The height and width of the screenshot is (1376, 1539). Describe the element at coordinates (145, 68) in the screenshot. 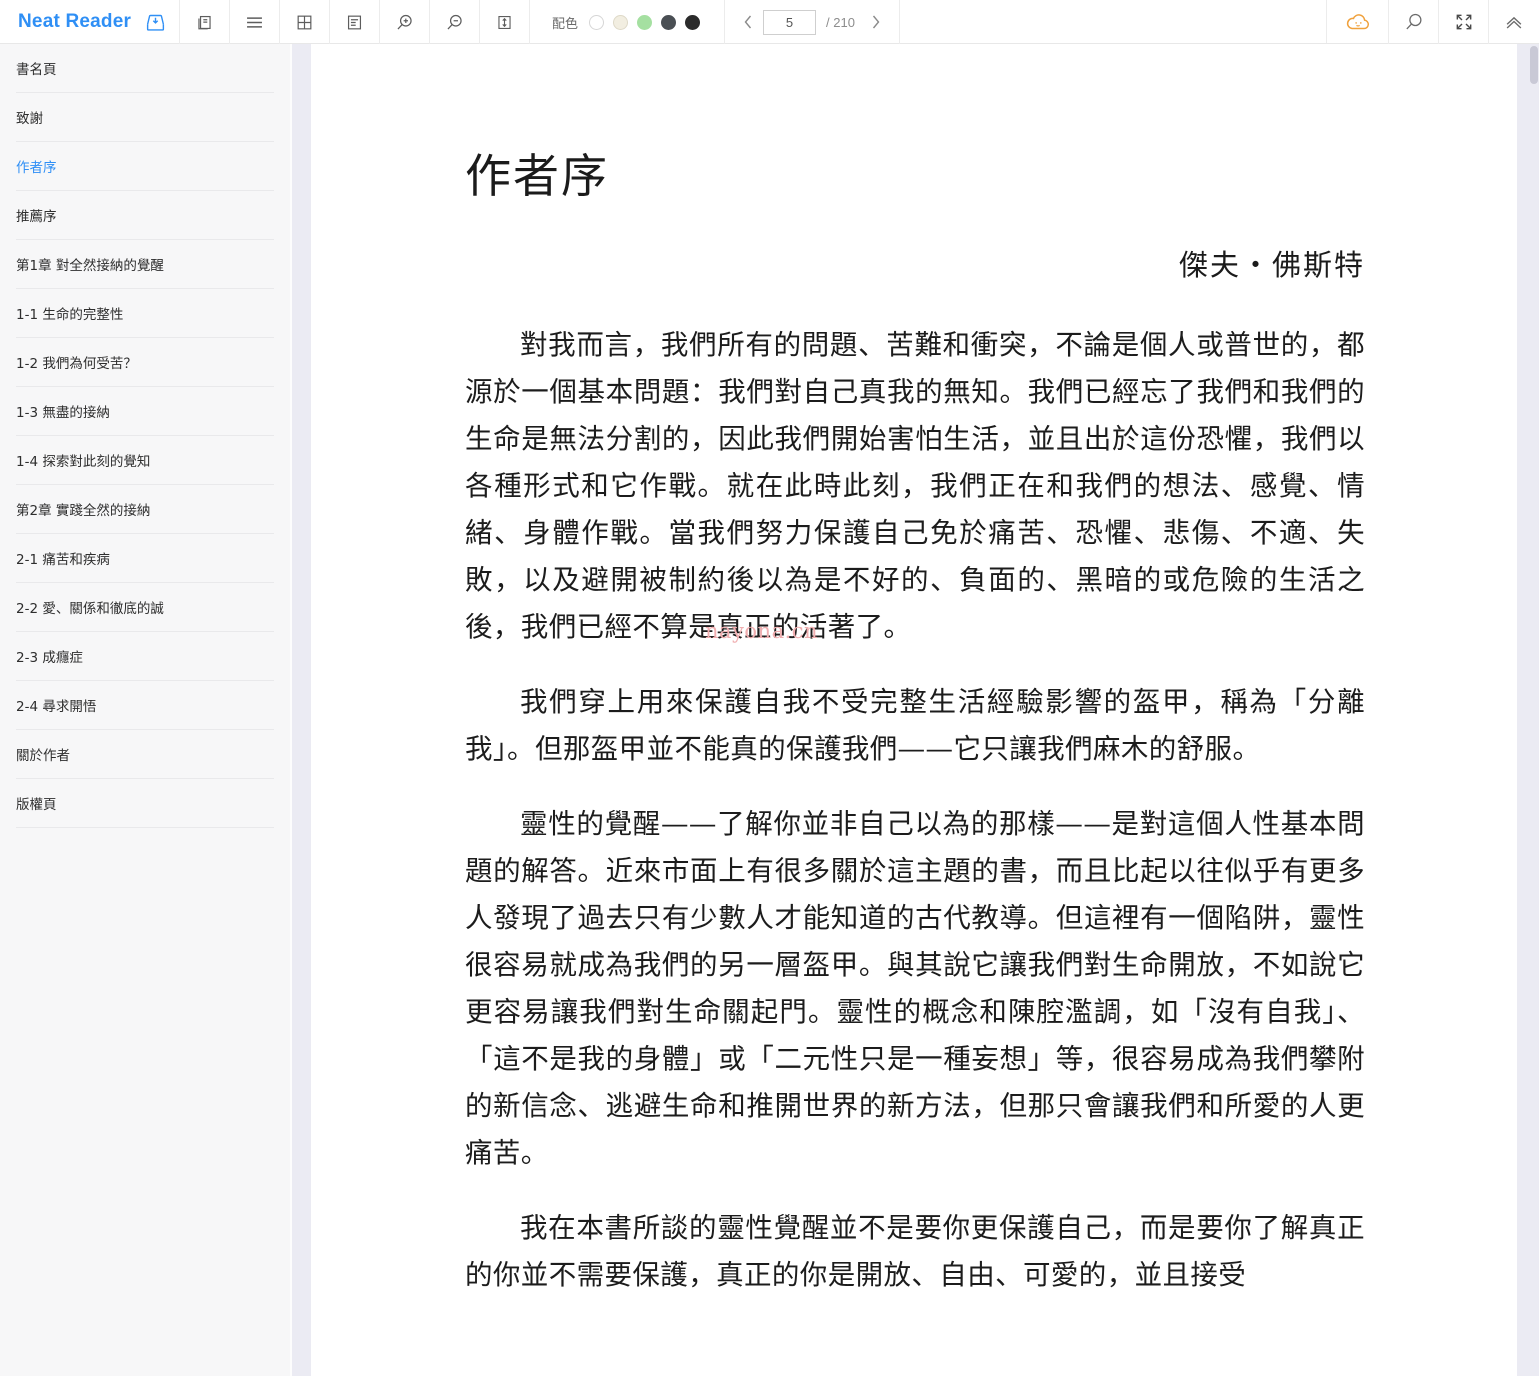

I see `sidebar-item-0: 書名頁` at that location.